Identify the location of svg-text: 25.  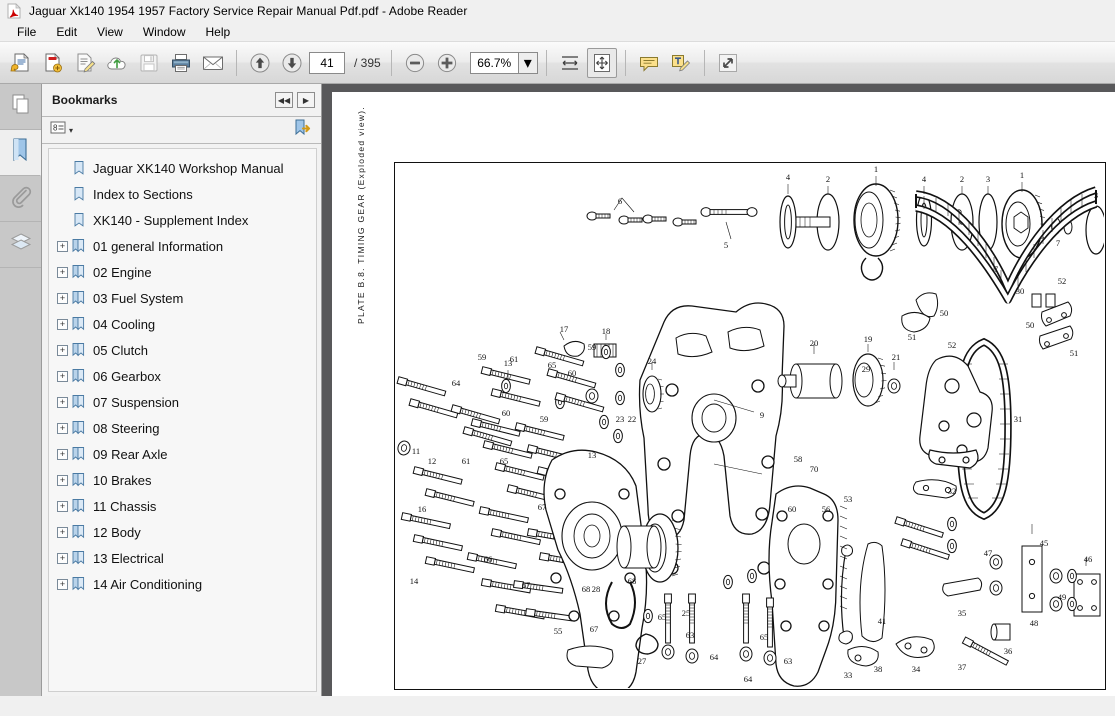
(686, 613).